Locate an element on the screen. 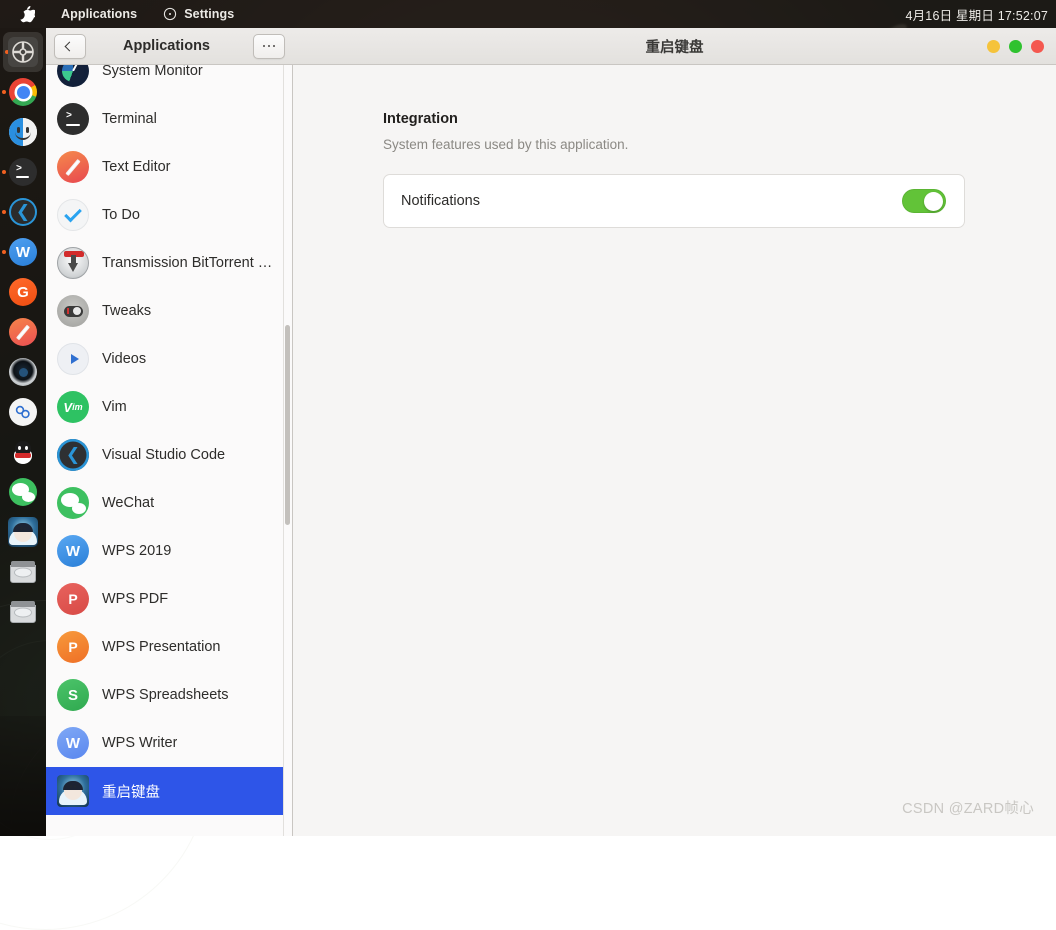 The height and width of the screenshot is (930, 1056). sidebar-item-wps-presentation: P WPS Presentation is located at coordinates (169, 647).